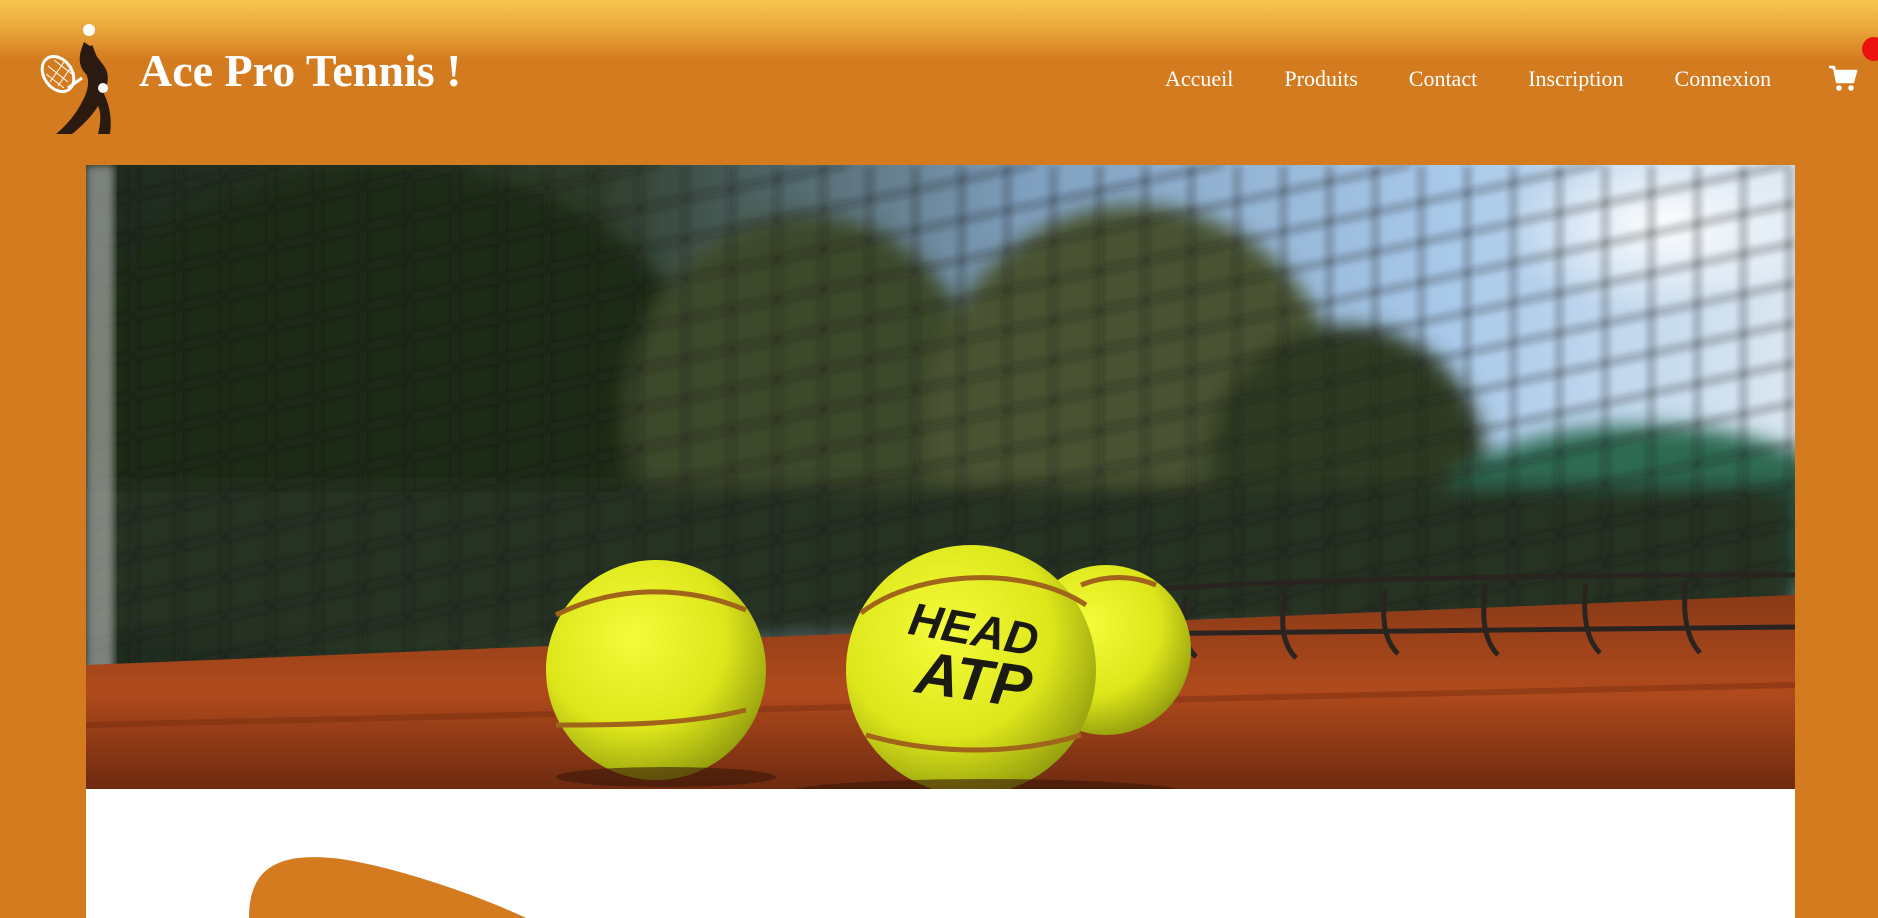 The width and height of the screenshot is (1878, 918). I want to click on tennis-player-logo-icon, so click(77, 79).